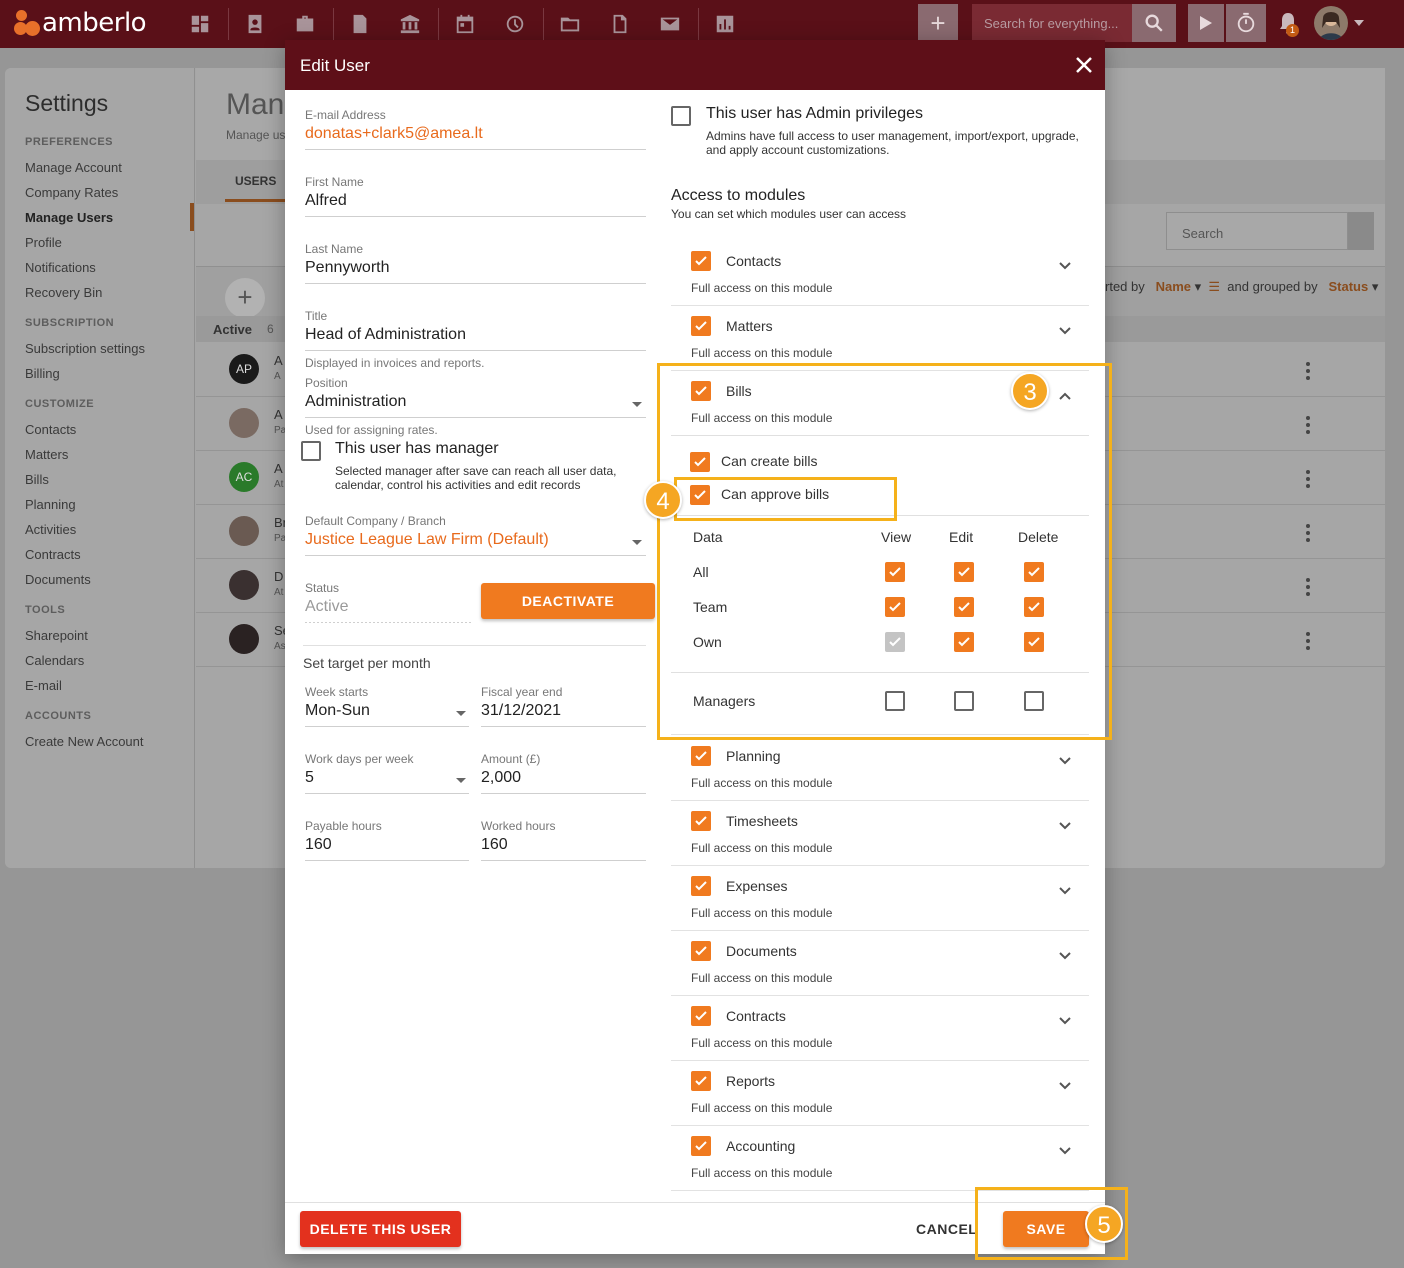  Describe the element at coordinates (69, 217) in the screenshot. I see `sidebar-item-manage-users: Manage Users` at that location.